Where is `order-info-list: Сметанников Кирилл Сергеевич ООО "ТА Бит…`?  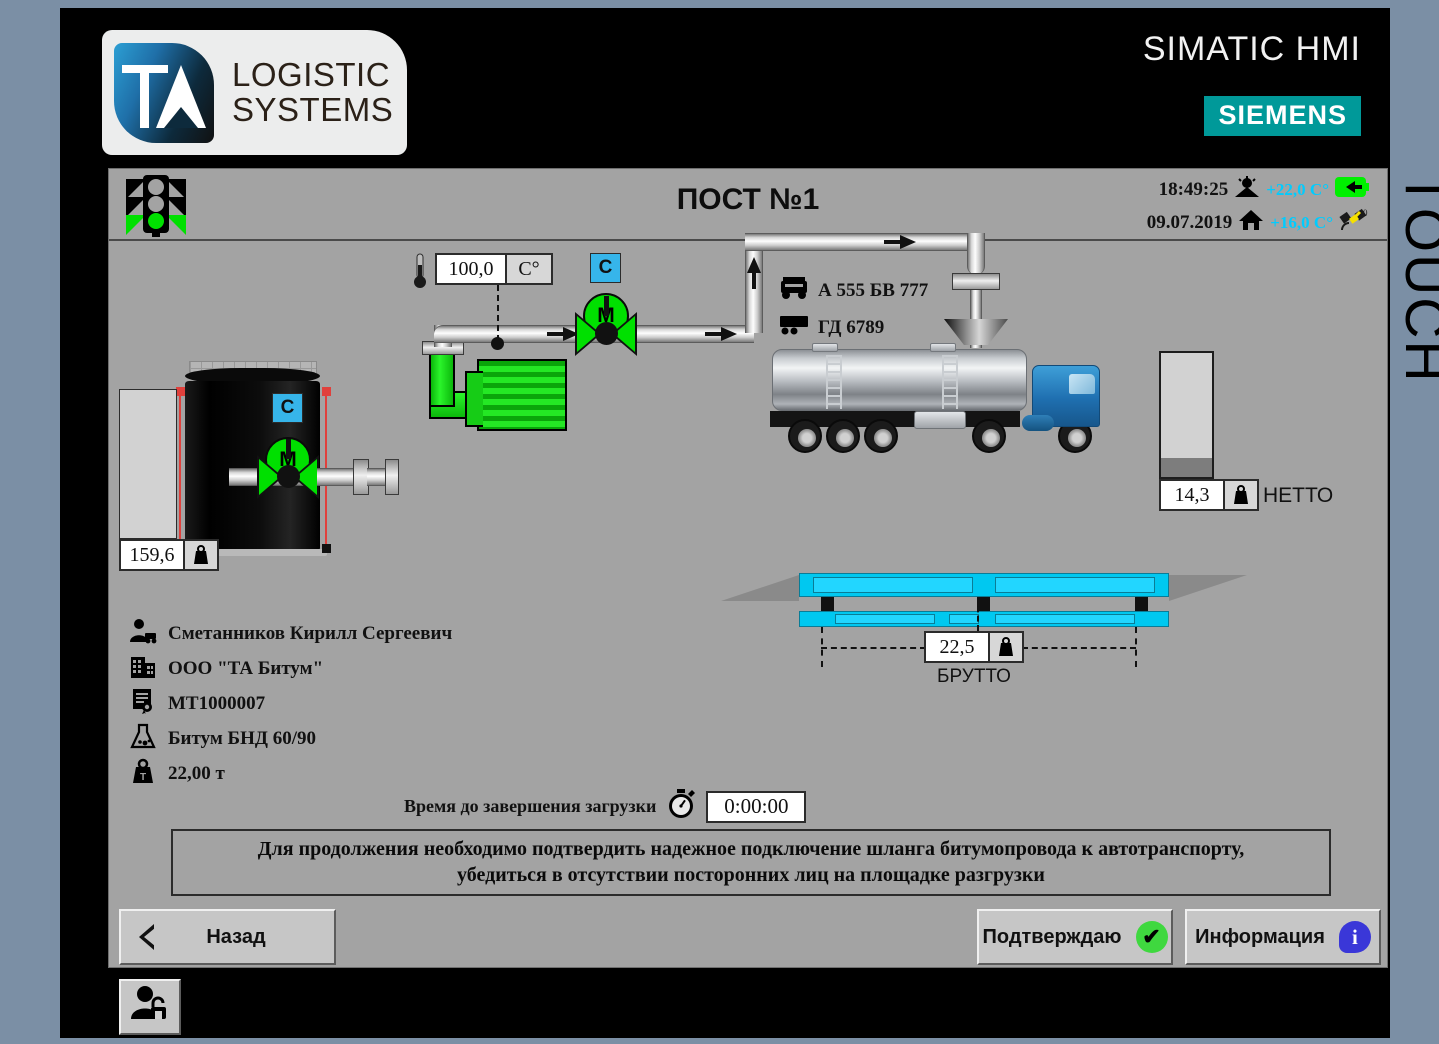 order-info-list: Сметанников Кирилл Сергеевич ООО "ТА Бит… is located at coordinates (290, 703).